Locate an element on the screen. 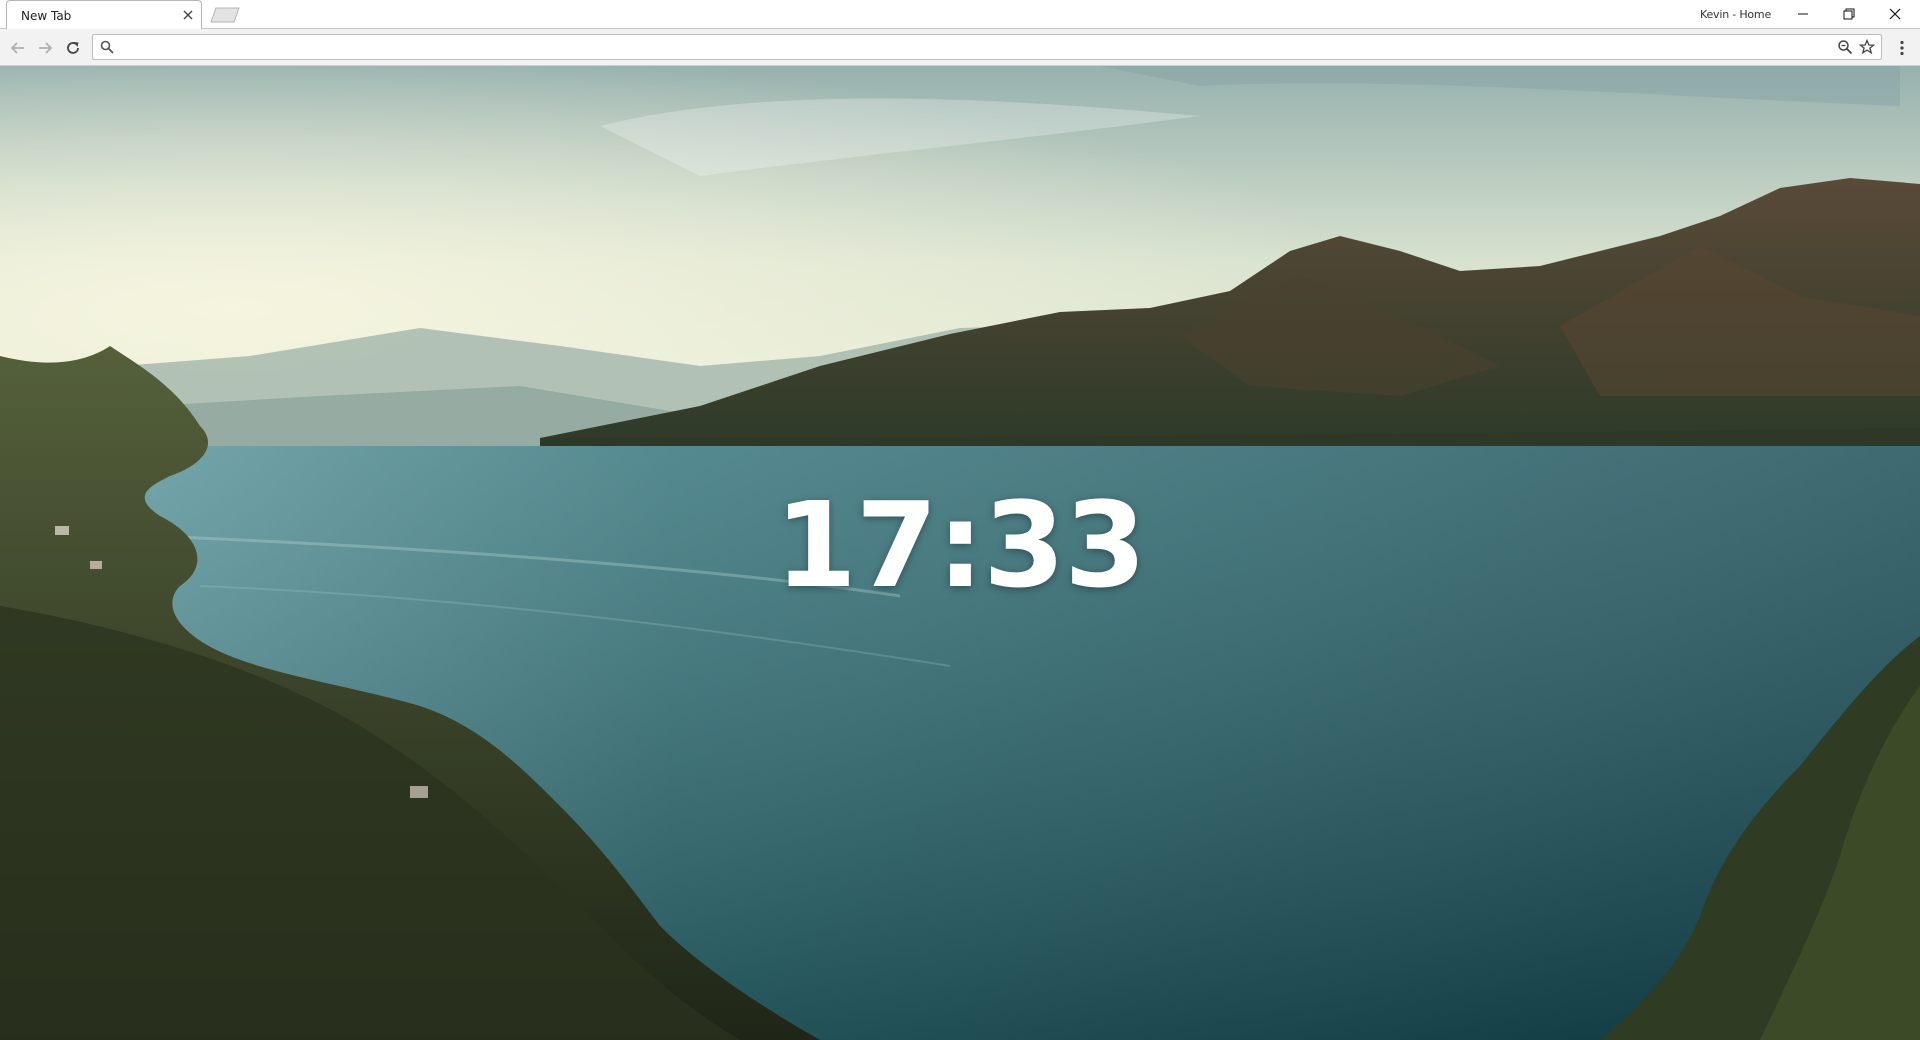 The width and height of the screenshot is (1920, 1040). new-tab-button is located at coordinates (225, 15).